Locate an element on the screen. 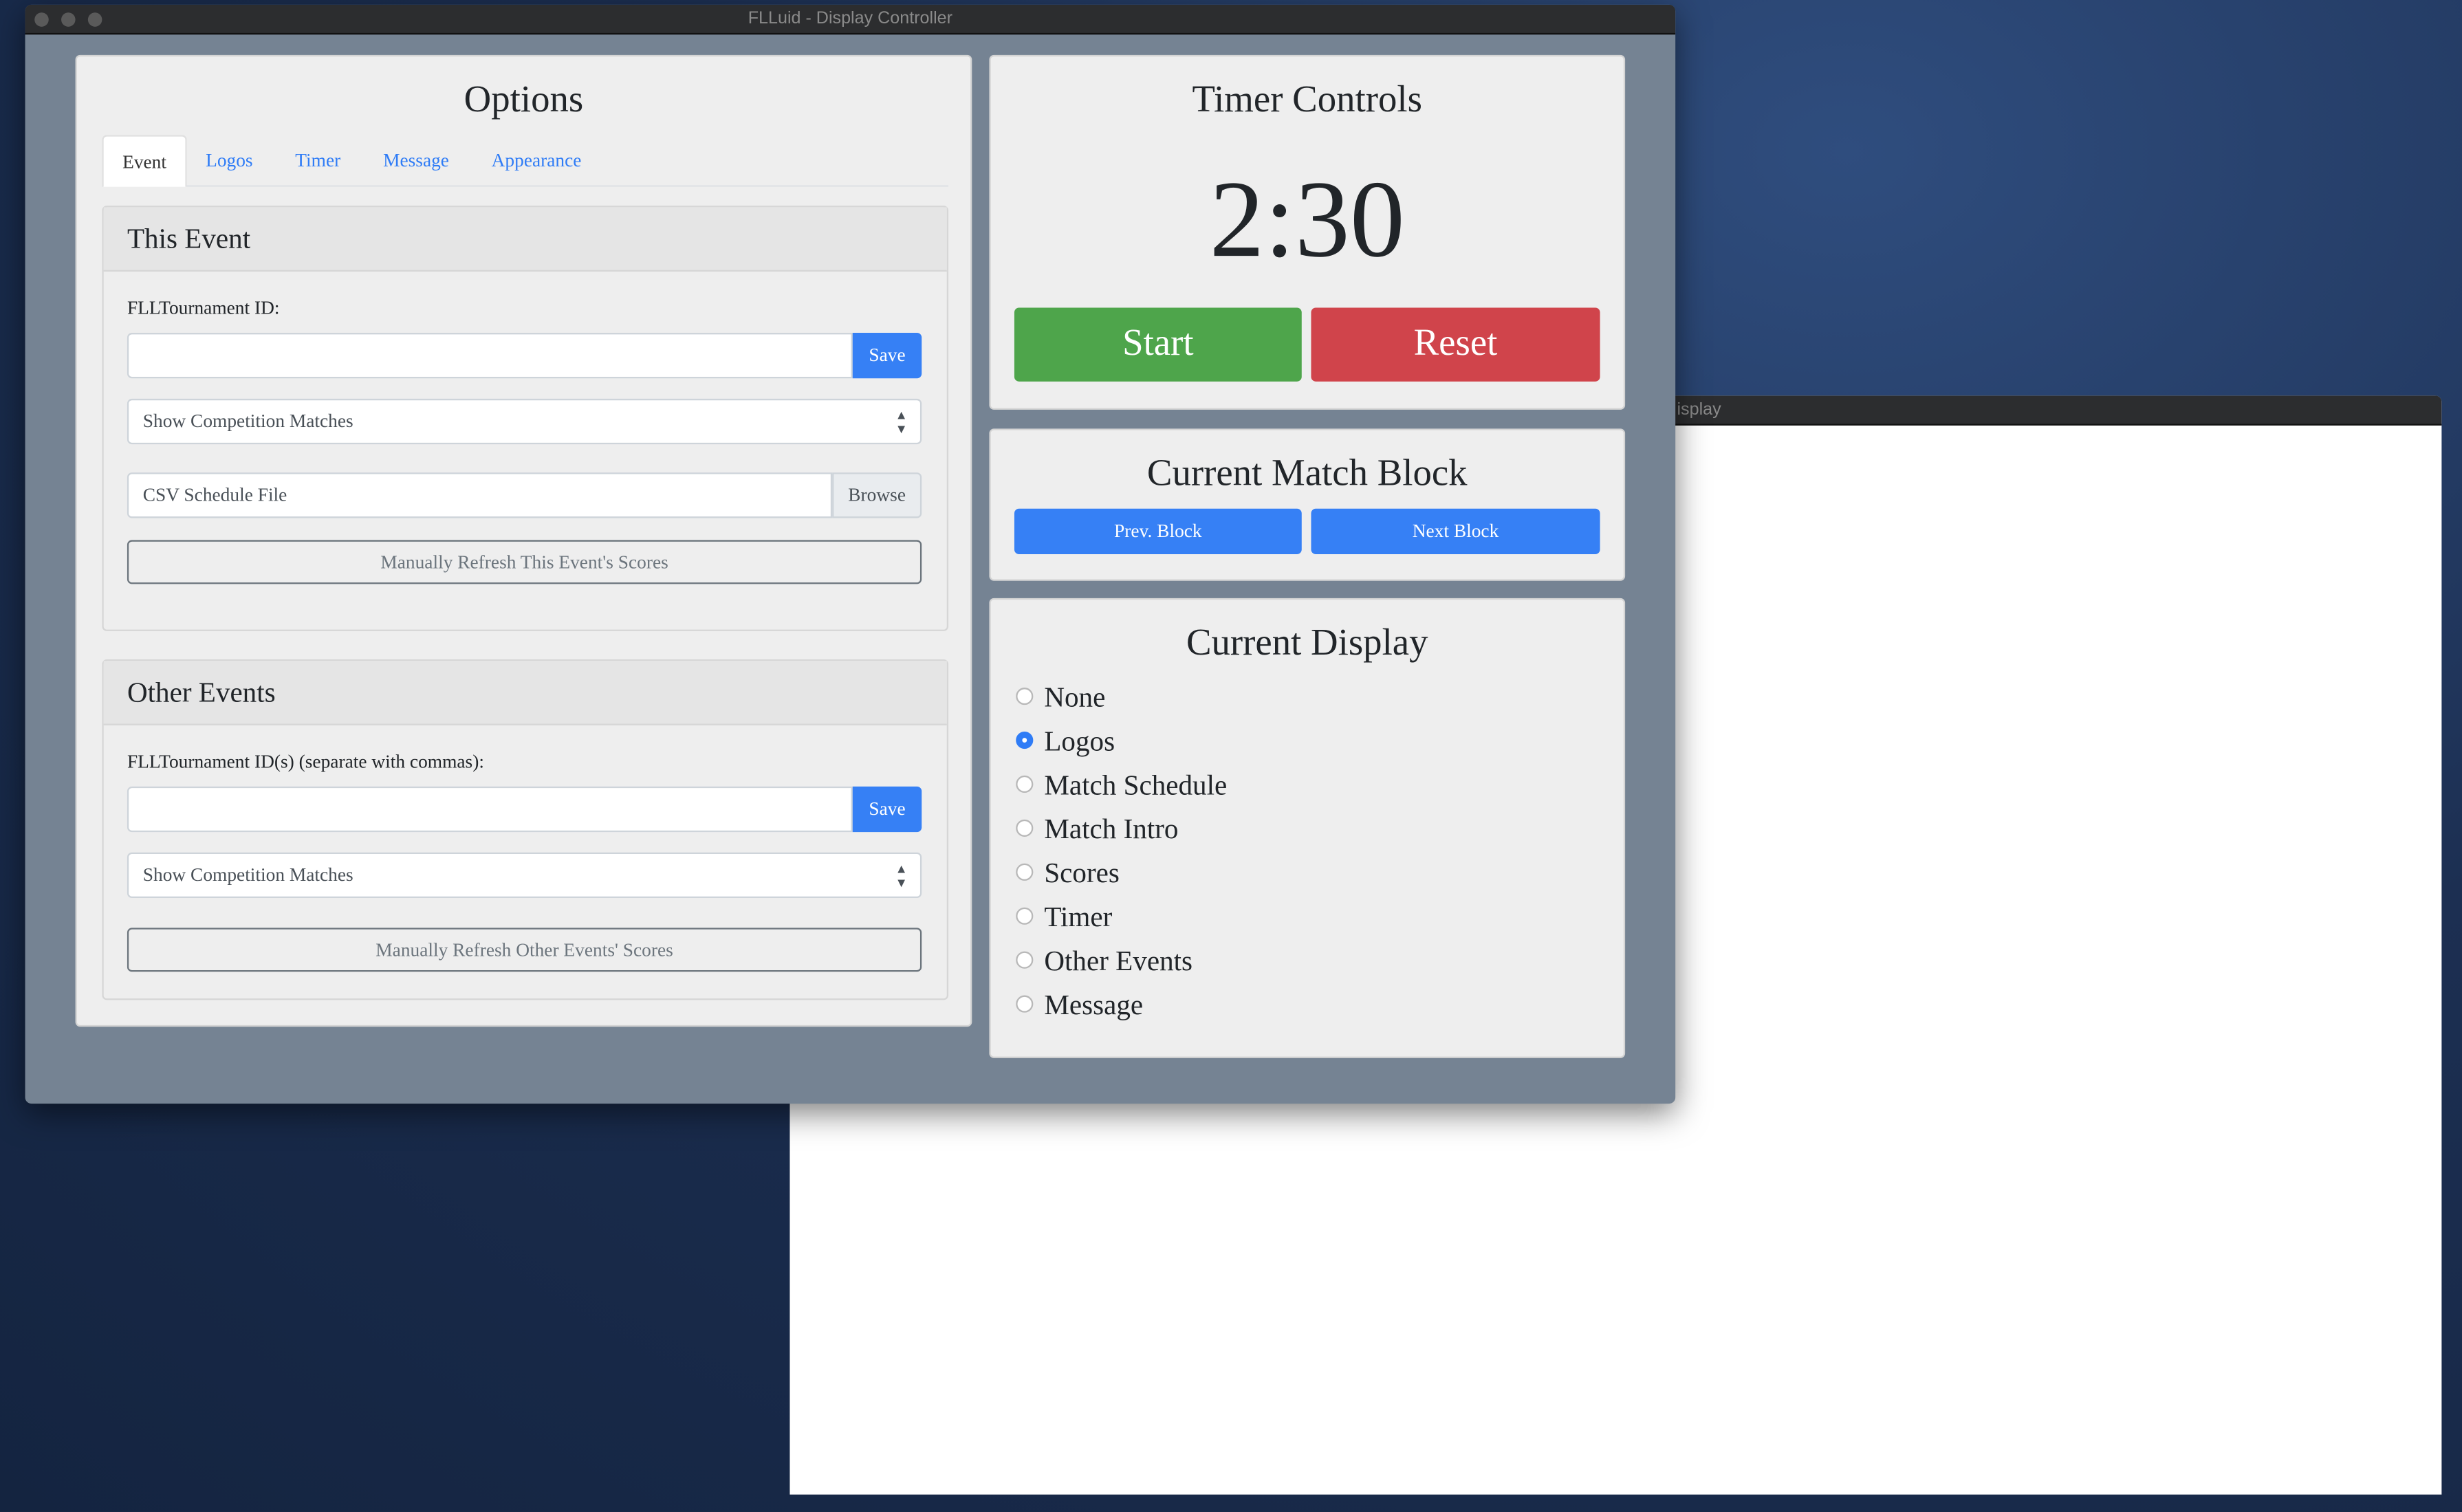 This screenshot has width=2462, height=1512. current-display-title: Current Display is located at coordinates (1307, 643).